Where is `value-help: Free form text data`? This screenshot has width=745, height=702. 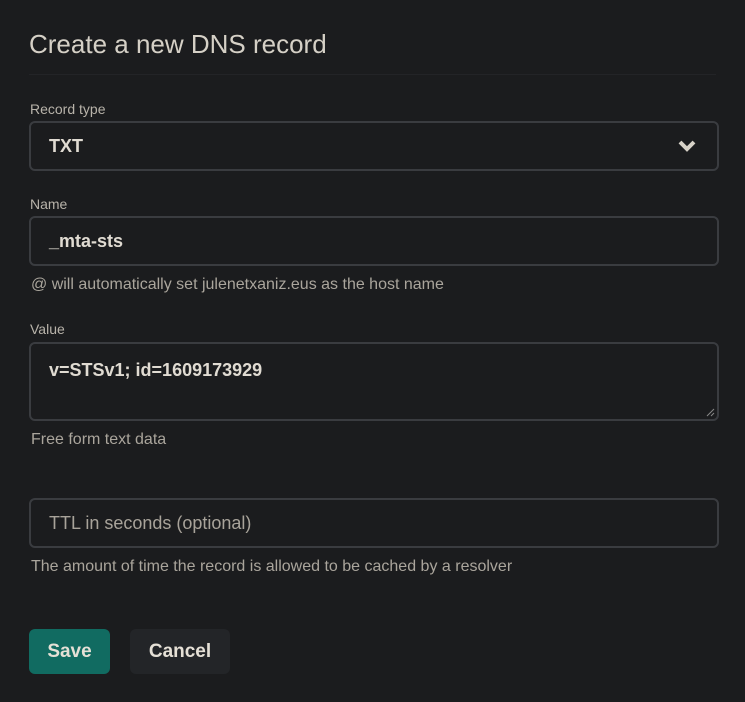
value-help: Free form text data is located at coordinates (99, 439).